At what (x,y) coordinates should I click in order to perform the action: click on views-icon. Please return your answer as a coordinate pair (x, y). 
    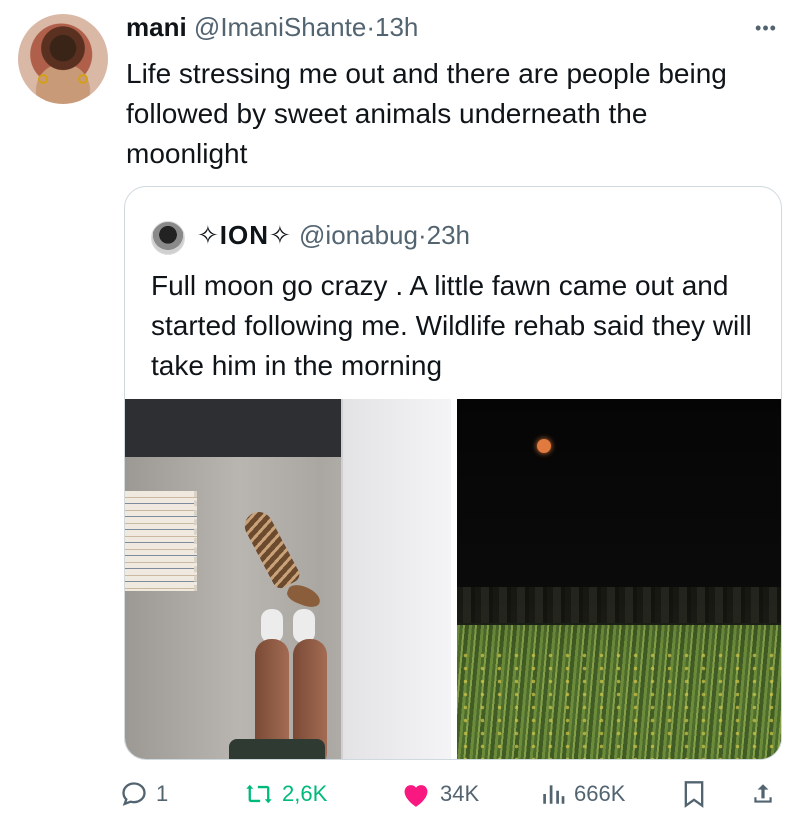
    Looking at the image, I should click on (554, 794).